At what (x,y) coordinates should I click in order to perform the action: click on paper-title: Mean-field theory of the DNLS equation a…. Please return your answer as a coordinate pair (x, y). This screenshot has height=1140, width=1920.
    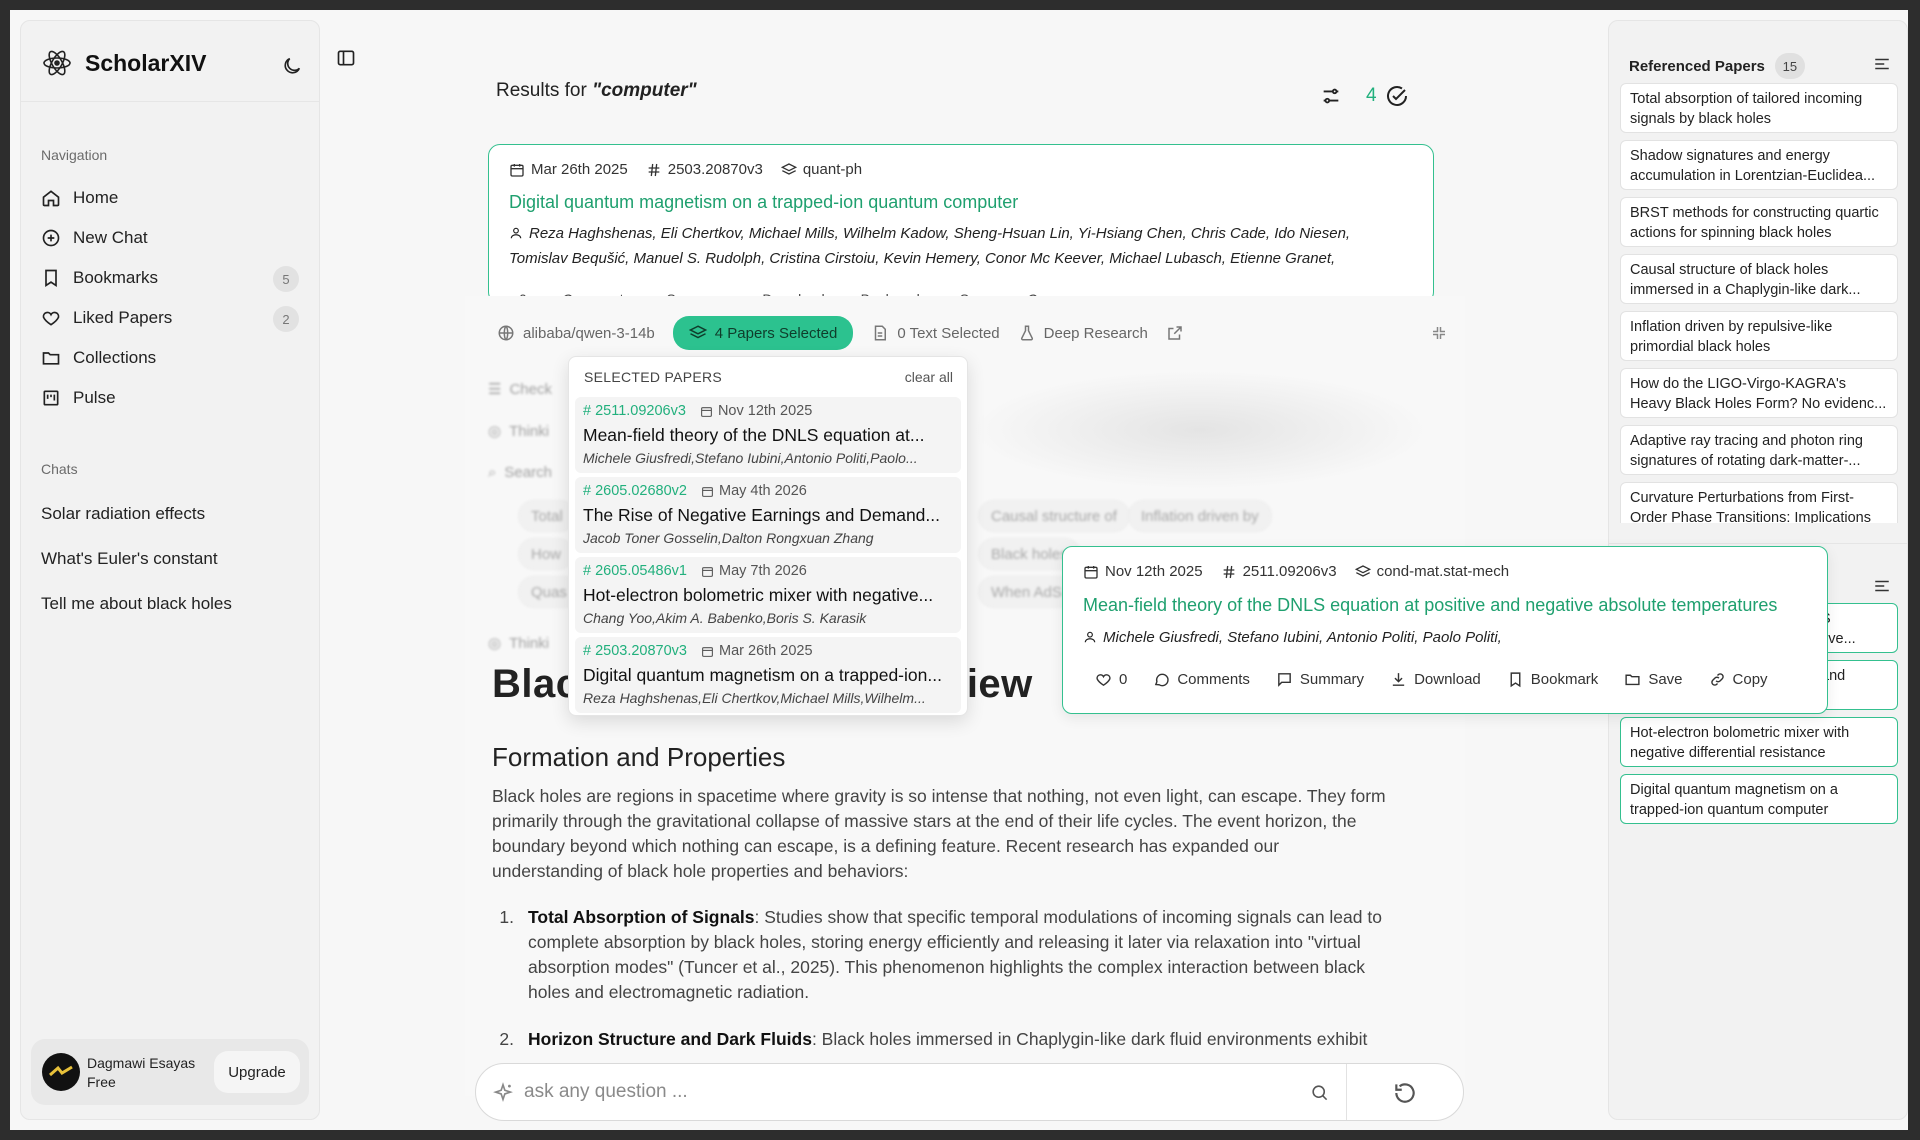
    Looking at the image, I should click on (1430, 605).